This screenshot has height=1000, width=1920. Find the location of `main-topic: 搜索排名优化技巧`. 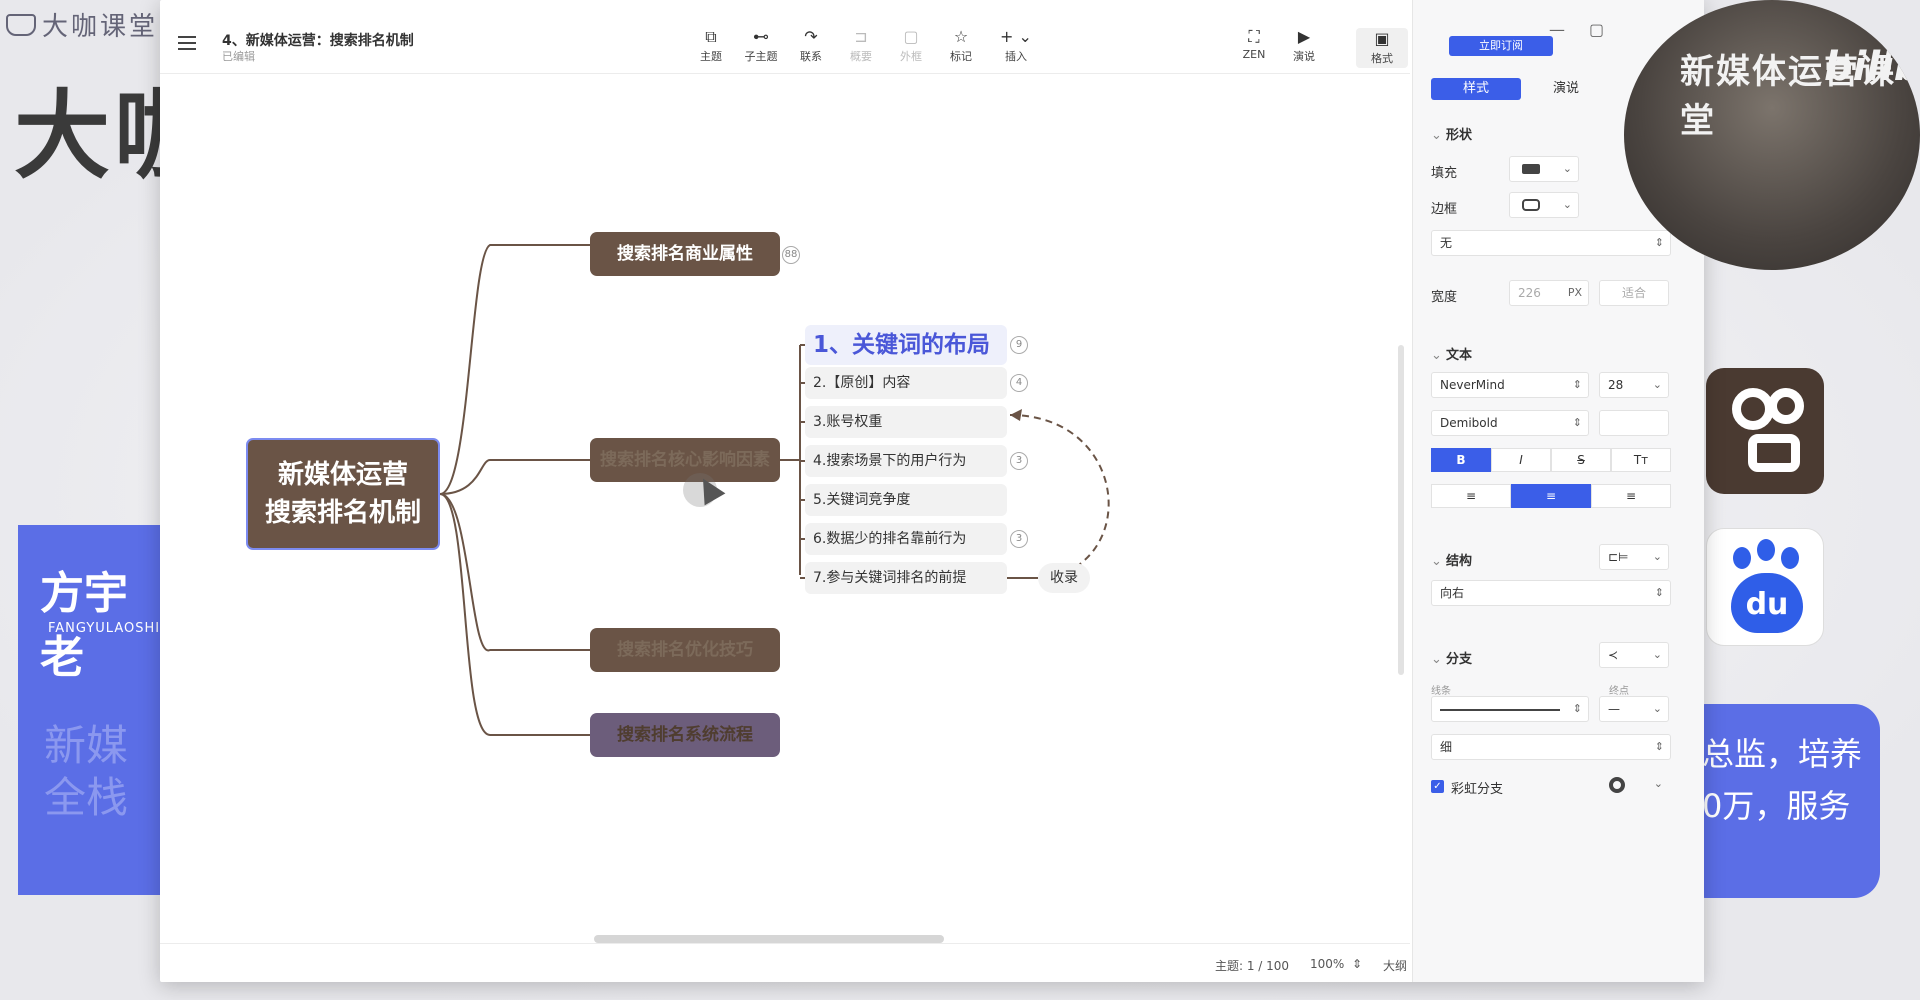

main-topic: 搜索排名优化技巧 is located at coordinates (685, 650).